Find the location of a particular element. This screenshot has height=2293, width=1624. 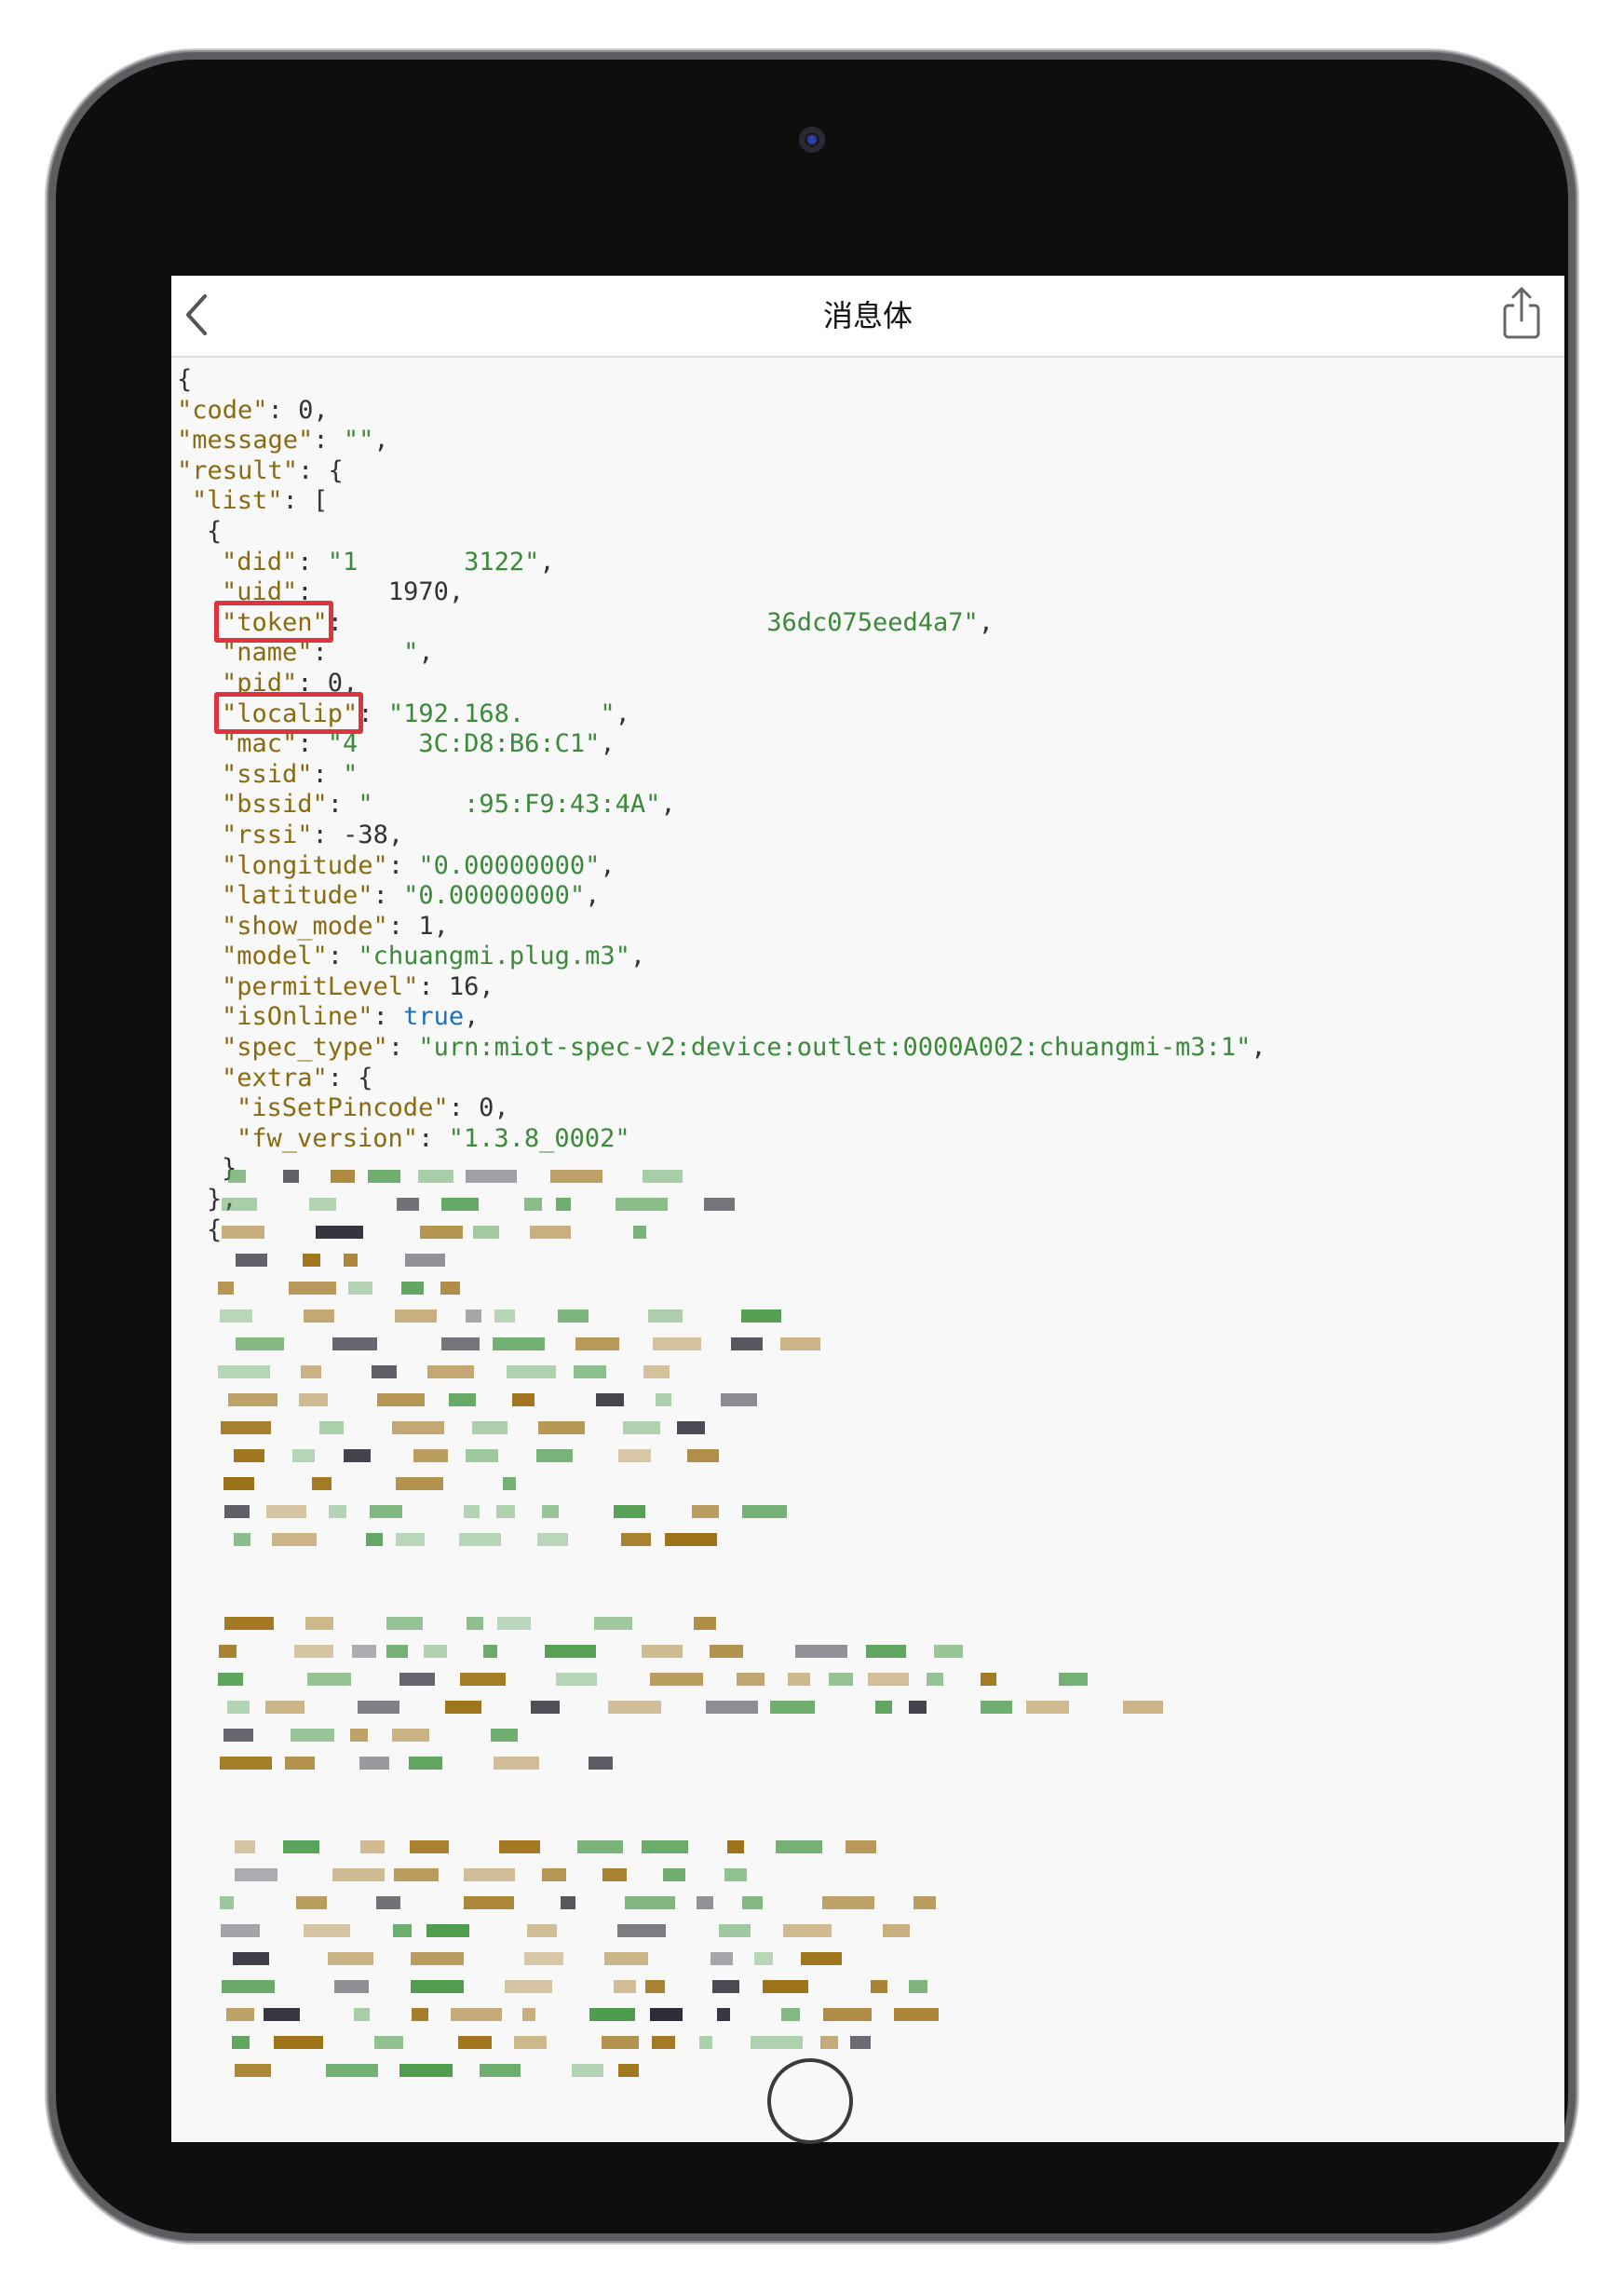

json-line: "result": { is located at coordinates (721, 472).